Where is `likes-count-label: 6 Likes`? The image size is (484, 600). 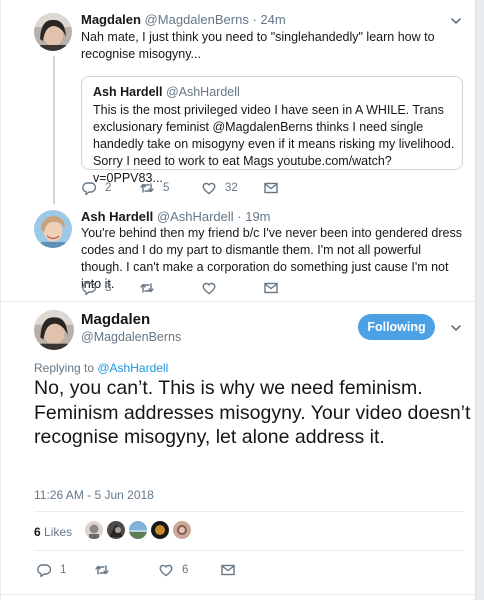 likes-count-label: 6 Likes is located at coordinates (53, 532).